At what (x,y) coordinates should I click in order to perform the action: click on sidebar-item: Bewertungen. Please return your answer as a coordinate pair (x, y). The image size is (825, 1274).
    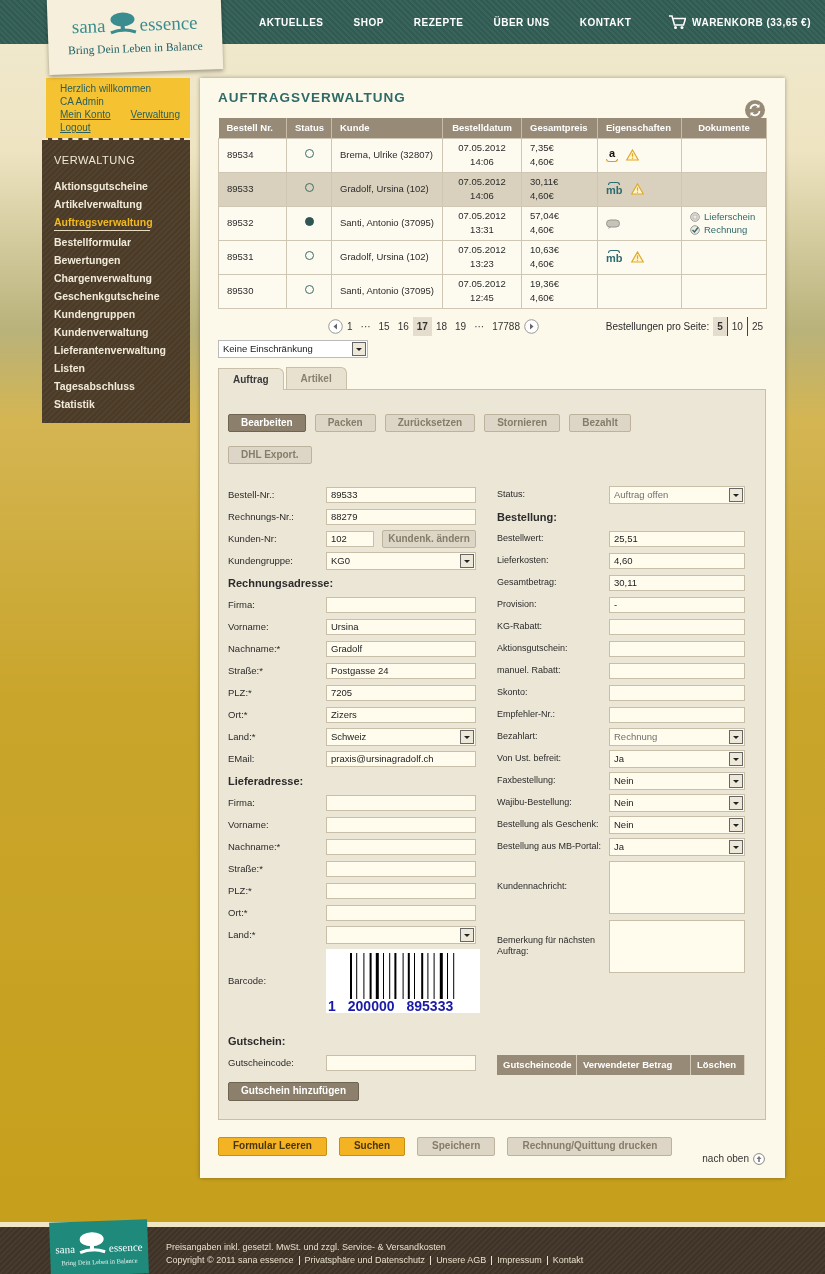
    Looking at the image, I should click on (122, 259).